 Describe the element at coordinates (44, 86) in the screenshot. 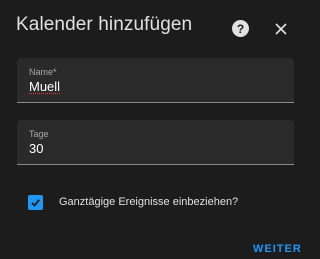

I see `name-field-value: Muell` at that location.